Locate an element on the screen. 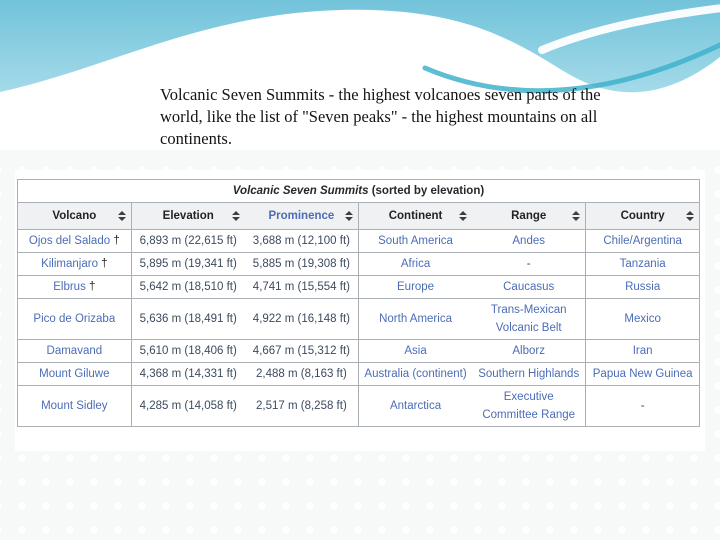 This screenshot has height=540, width=720. table-cell: Mexico is located at coordinates (642, 319).